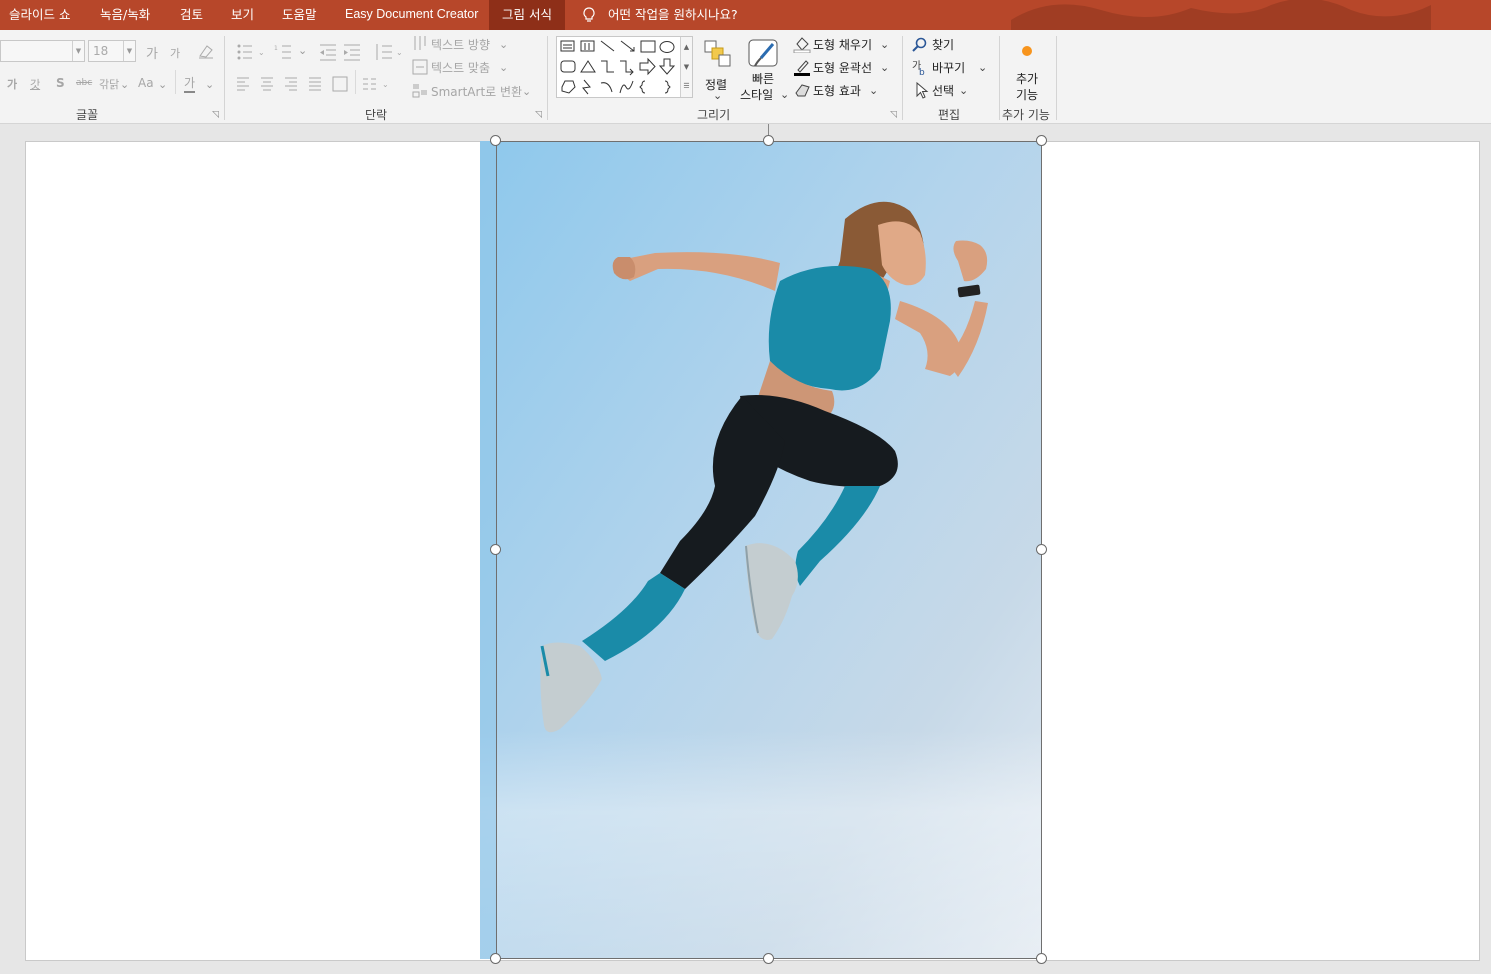  What do you see at coordinates (101, 51) in the screenshot?
I see `font-size-value: 18` at bounding box center [101, 51].